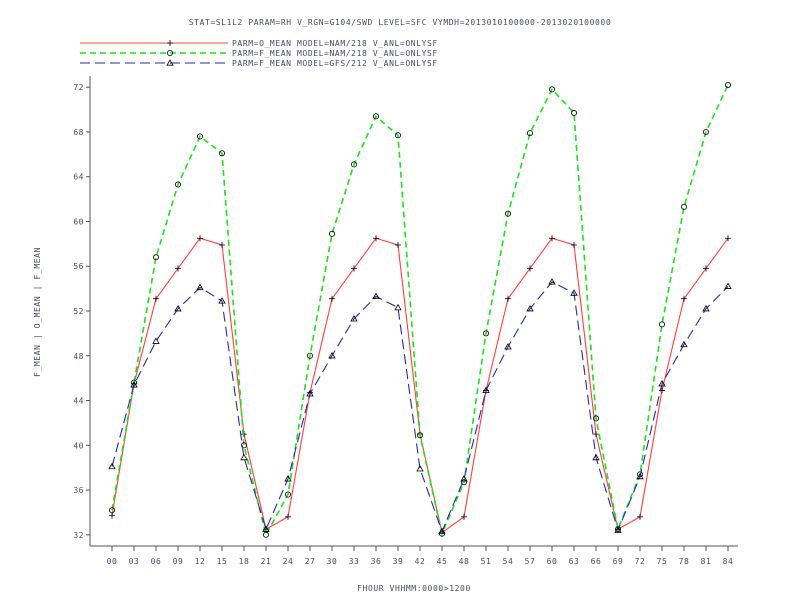 Image resolution: width=792 pixels, height=612 pixels. Describe the element at coordinates (684, 561) in the screenshot. I see `x-tick-label: 78` at that location.